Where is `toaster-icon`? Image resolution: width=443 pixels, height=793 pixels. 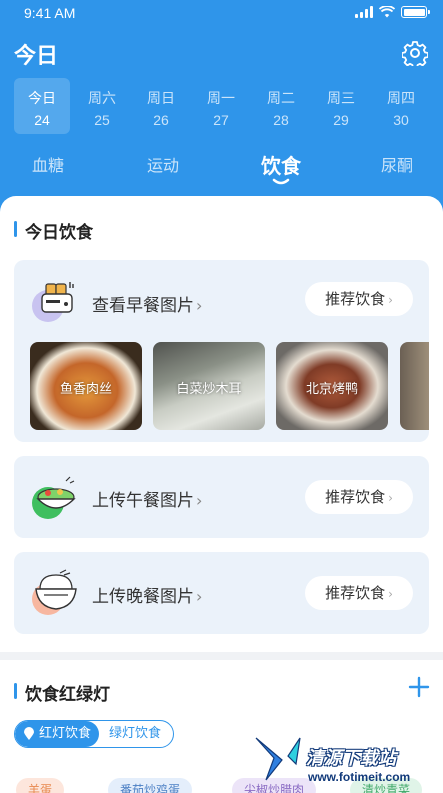 toaster-icon is located at coordinates (53, 302).